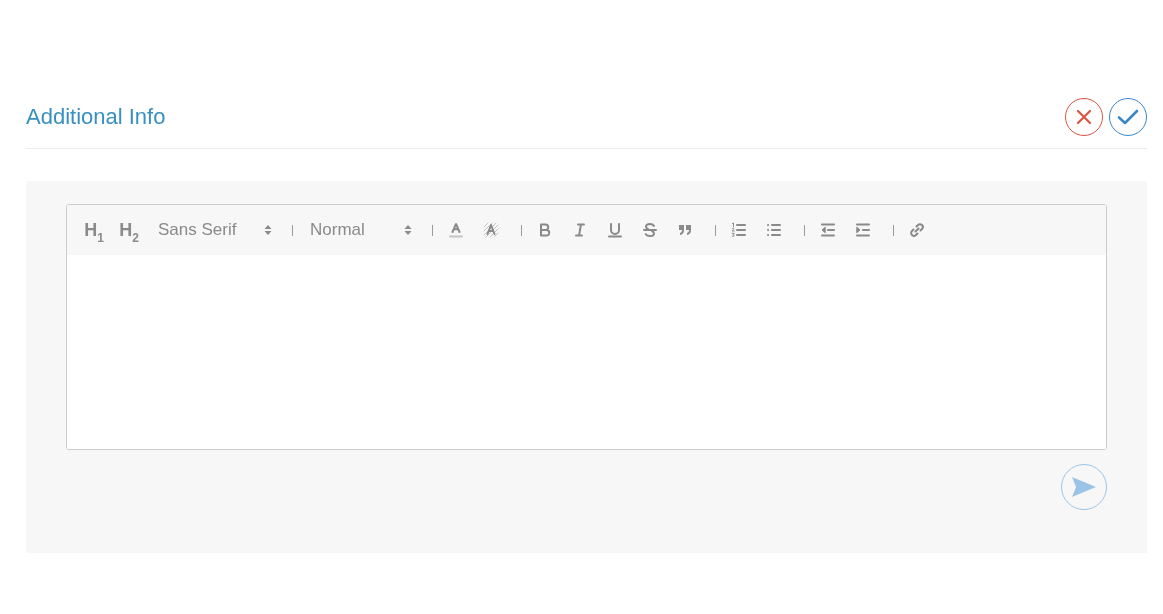 Image resolution: width=1163 pixels, height=614 pixels. Describe the element at coordinates (456, 230) in the screenshot. I see `text-color-icon` at that location.